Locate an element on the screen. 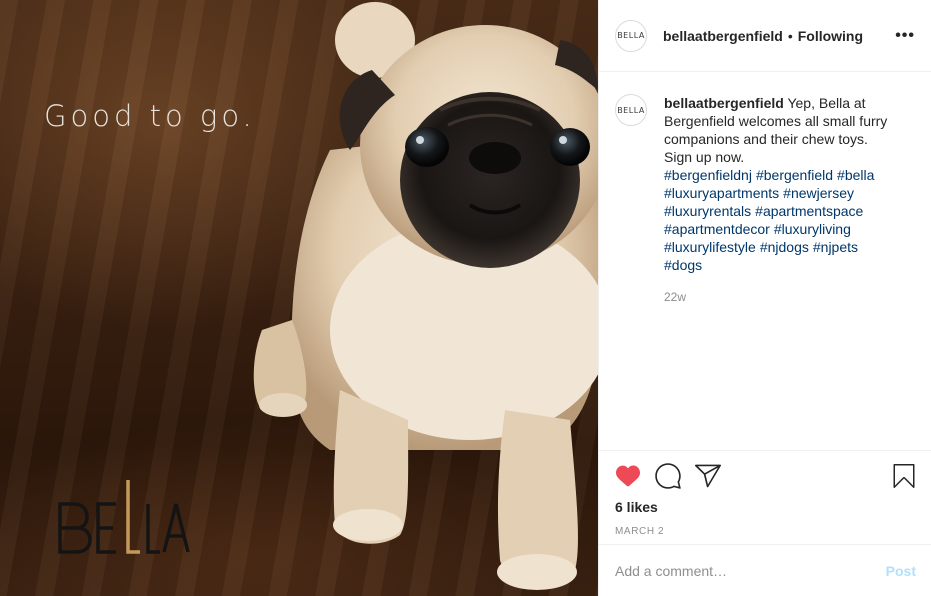  post-comment-button: Post is located at coordinates (901, 571).